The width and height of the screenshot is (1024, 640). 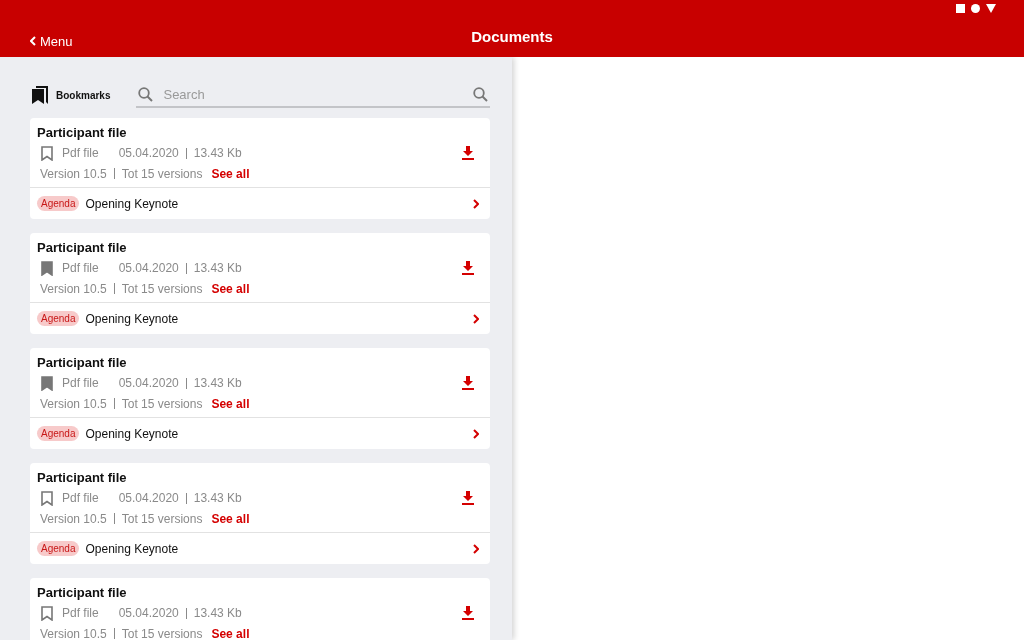 What do you see at coordinates (991, 8) in the screenshot?
I see `triangle-status-icon` at bounding box center [991, 8].